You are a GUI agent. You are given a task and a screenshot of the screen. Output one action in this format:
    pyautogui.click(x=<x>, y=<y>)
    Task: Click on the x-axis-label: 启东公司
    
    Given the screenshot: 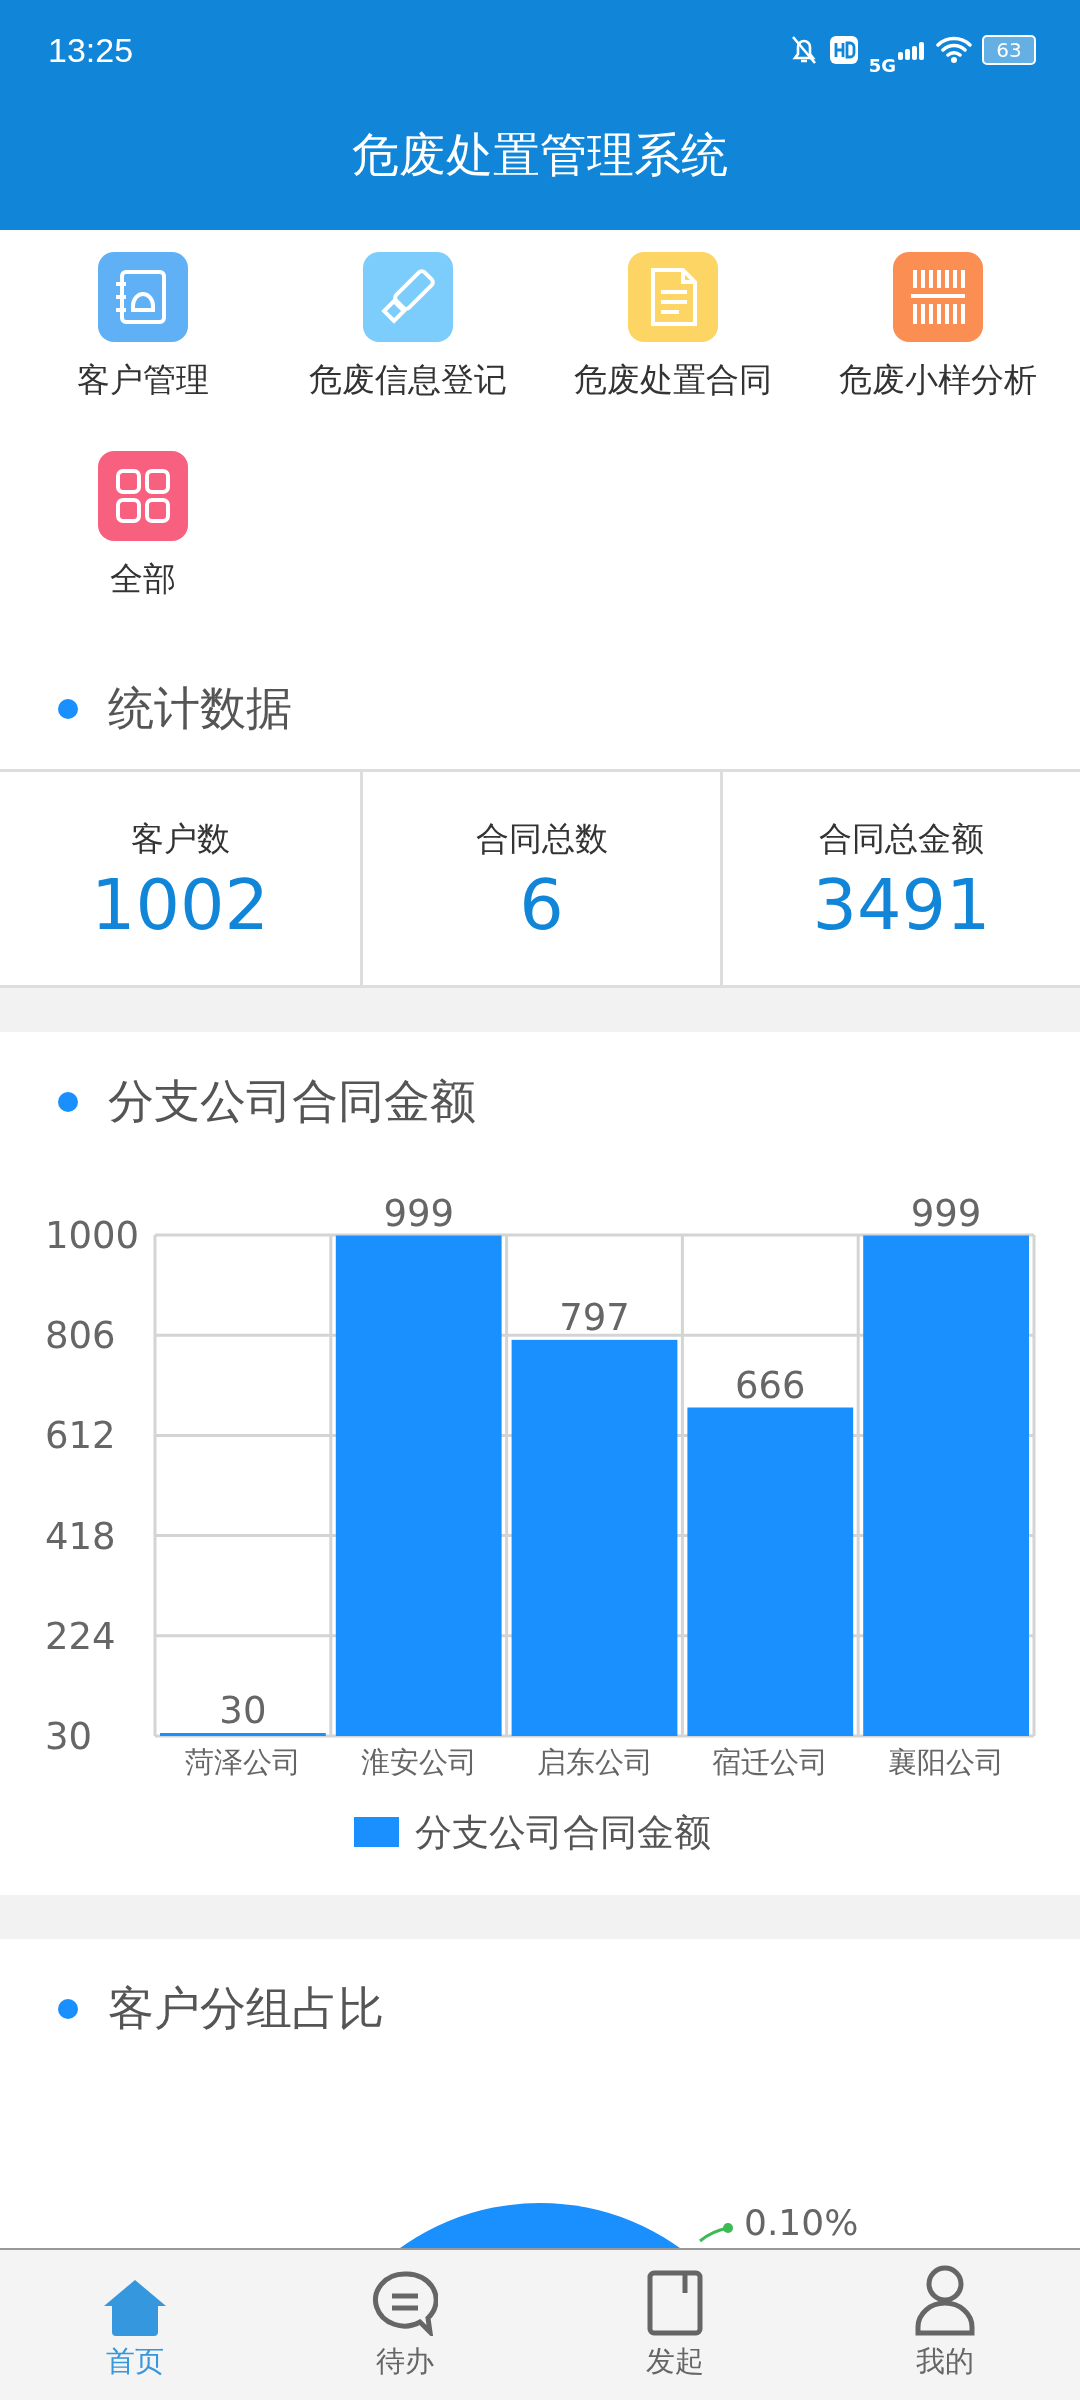 What is the action you would take?
    pyautogui.click(x=594, y=1762)
    